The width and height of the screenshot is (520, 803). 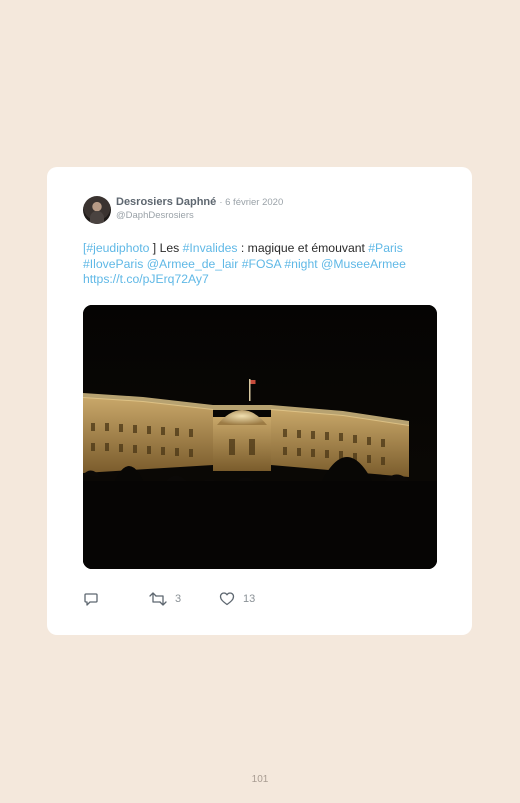 What do you see at coordinates (113, 264) in the screenshot?
I see `hashtag-iloveparis: #IloveParis` at bounding box center [113, 264].